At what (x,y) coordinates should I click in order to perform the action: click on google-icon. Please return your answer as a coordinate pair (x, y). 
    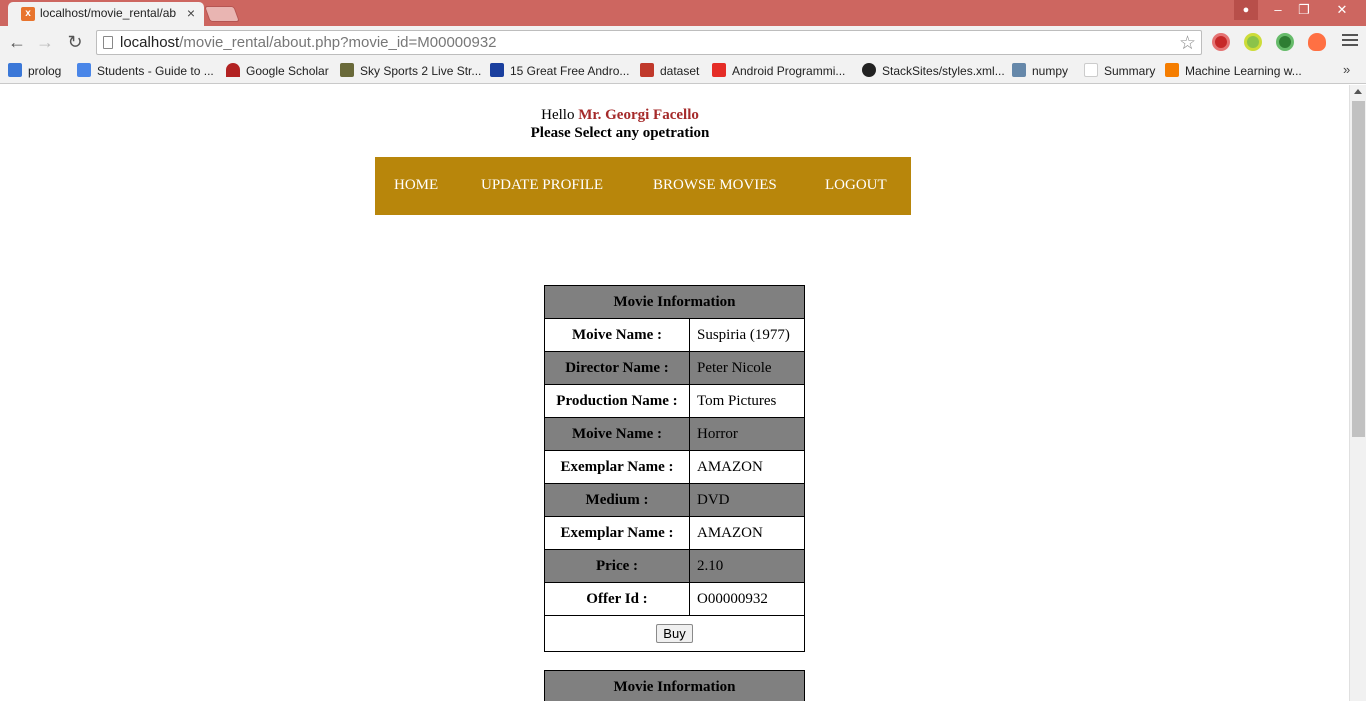
    Looking at the image, I should click on (84, 70).